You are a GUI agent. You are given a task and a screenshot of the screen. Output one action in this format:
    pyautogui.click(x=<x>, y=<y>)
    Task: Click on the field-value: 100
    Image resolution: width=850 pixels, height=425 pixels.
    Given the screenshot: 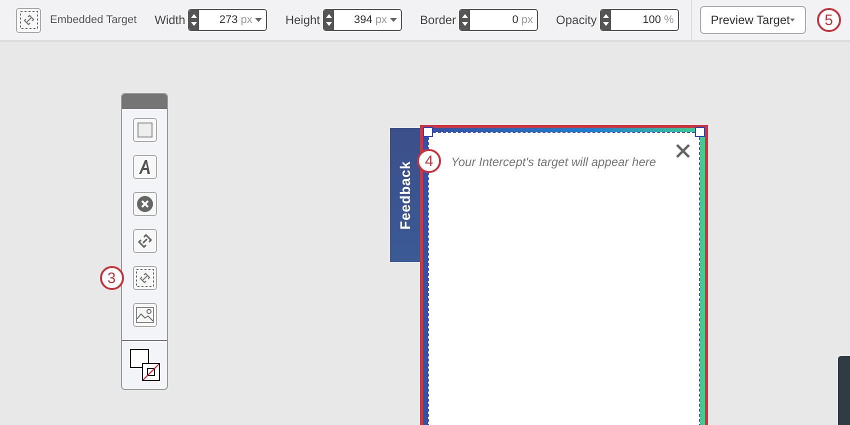 What is the action you would take?
    pyautogui.click(x=651, y=20)
    